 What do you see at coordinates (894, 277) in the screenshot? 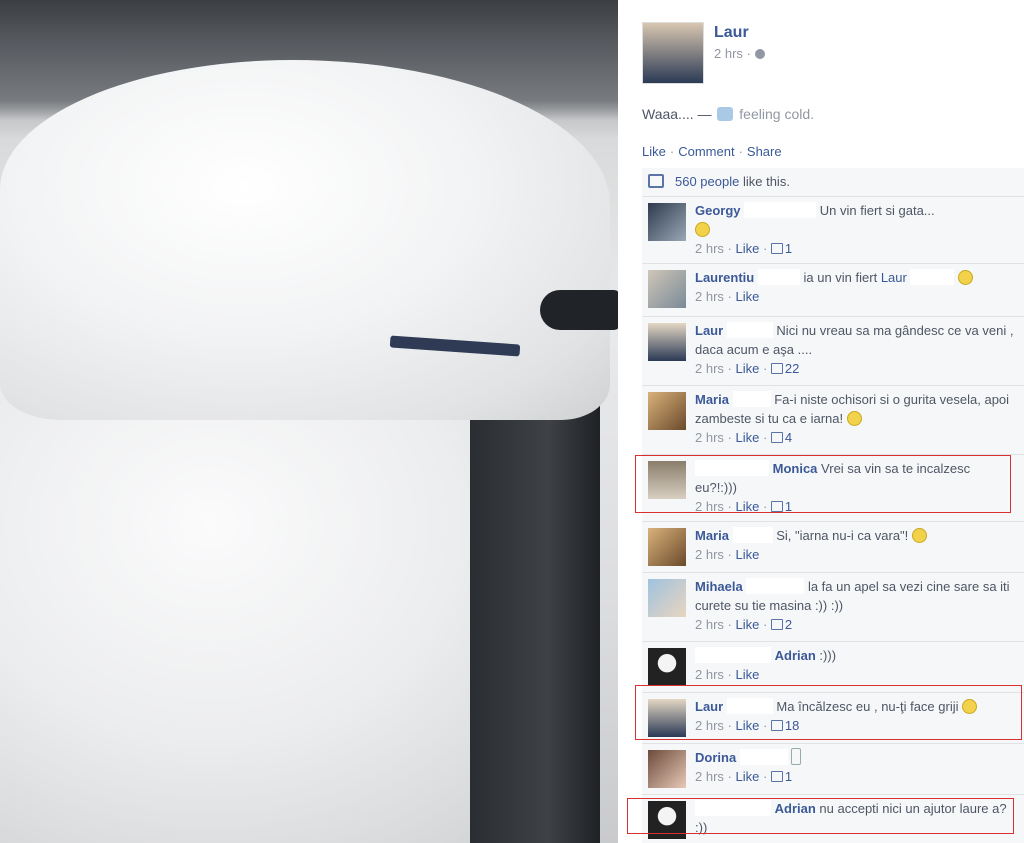
I see `mention-link: Laur` at bounding box center [894, 277].